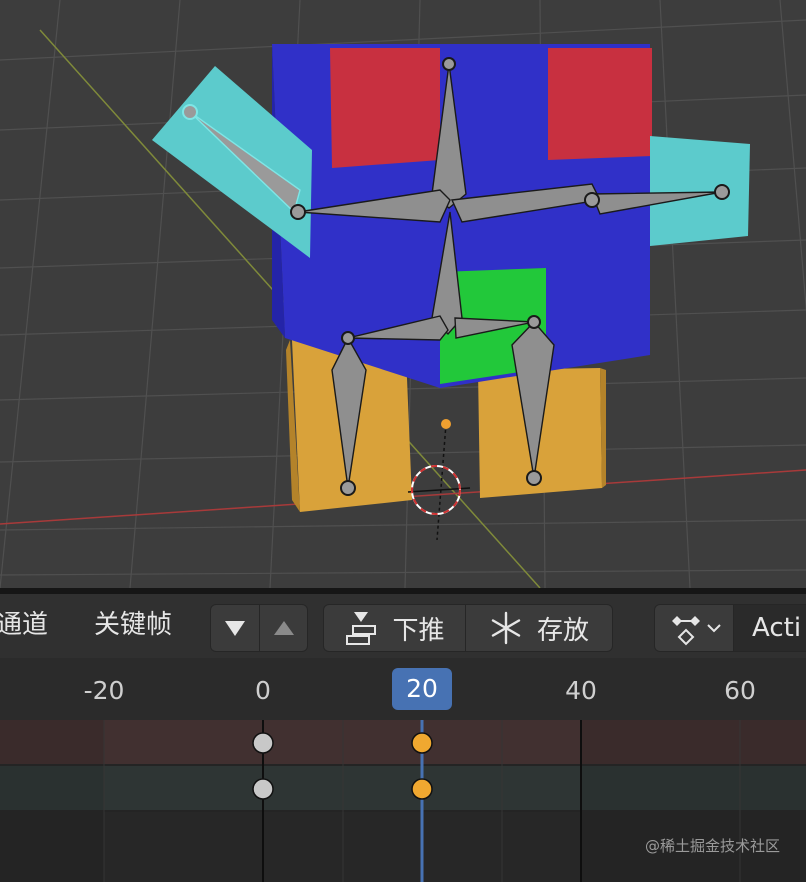 This screenshot has width=806, height=882. What do you see at coordinates (777, 628) in the screenshot?
I see `action-name: Acti` at bounding box center [777, 628].